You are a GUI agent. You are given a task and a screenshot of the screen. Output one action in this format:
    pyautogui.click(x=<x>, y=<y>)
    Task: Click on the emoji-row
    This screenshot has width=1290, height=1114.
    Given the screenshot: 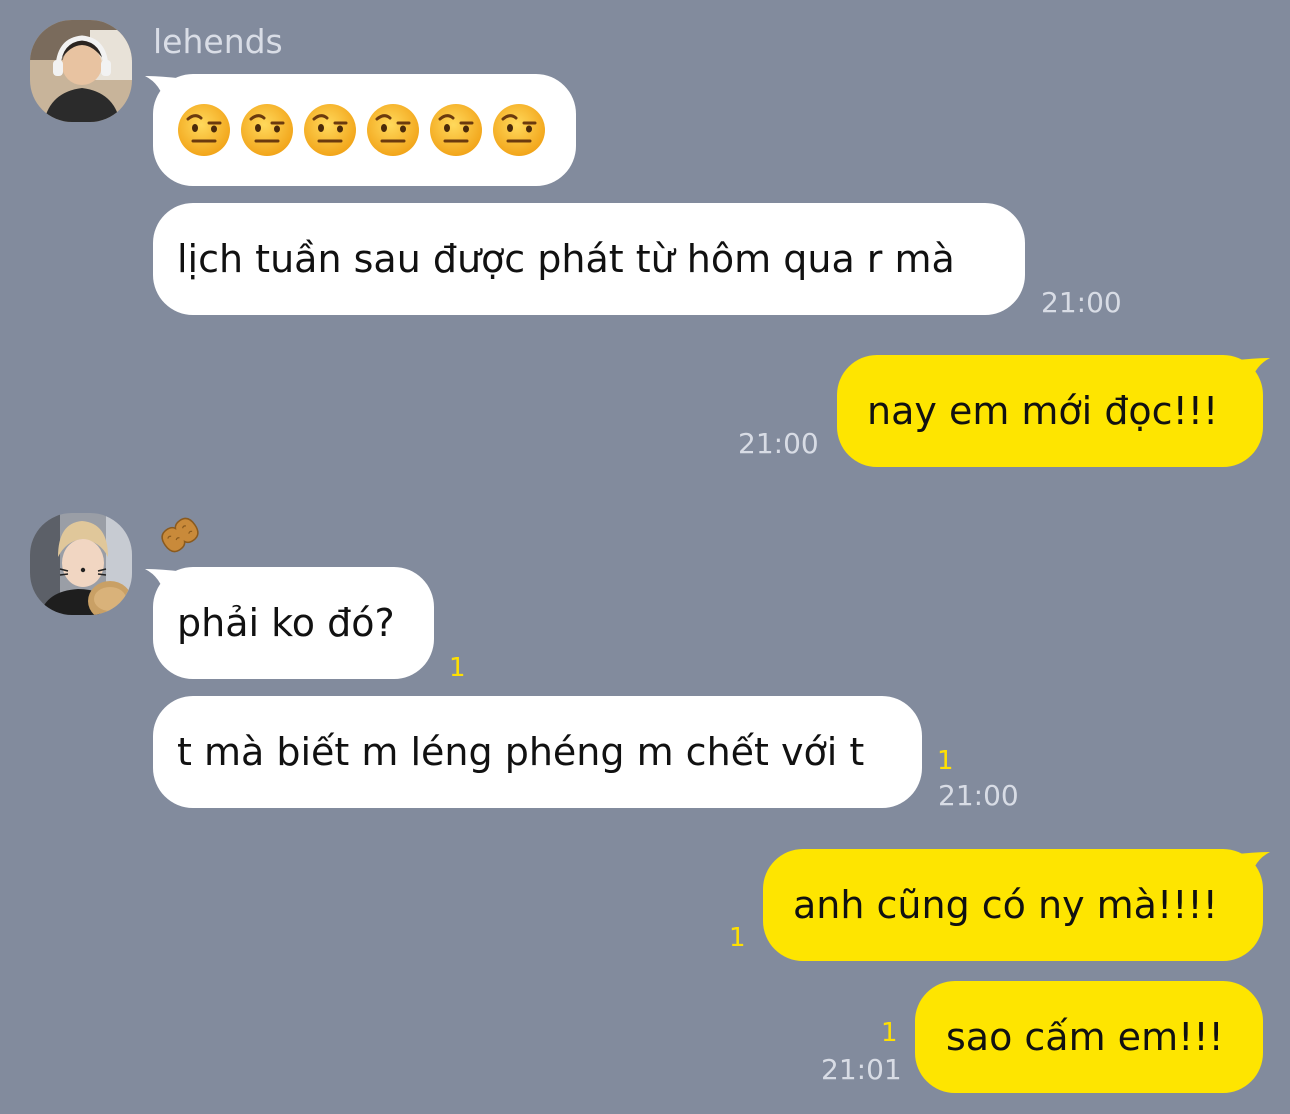 What is the action you would take?
    pyautogui.click(x=361, y=130)
    